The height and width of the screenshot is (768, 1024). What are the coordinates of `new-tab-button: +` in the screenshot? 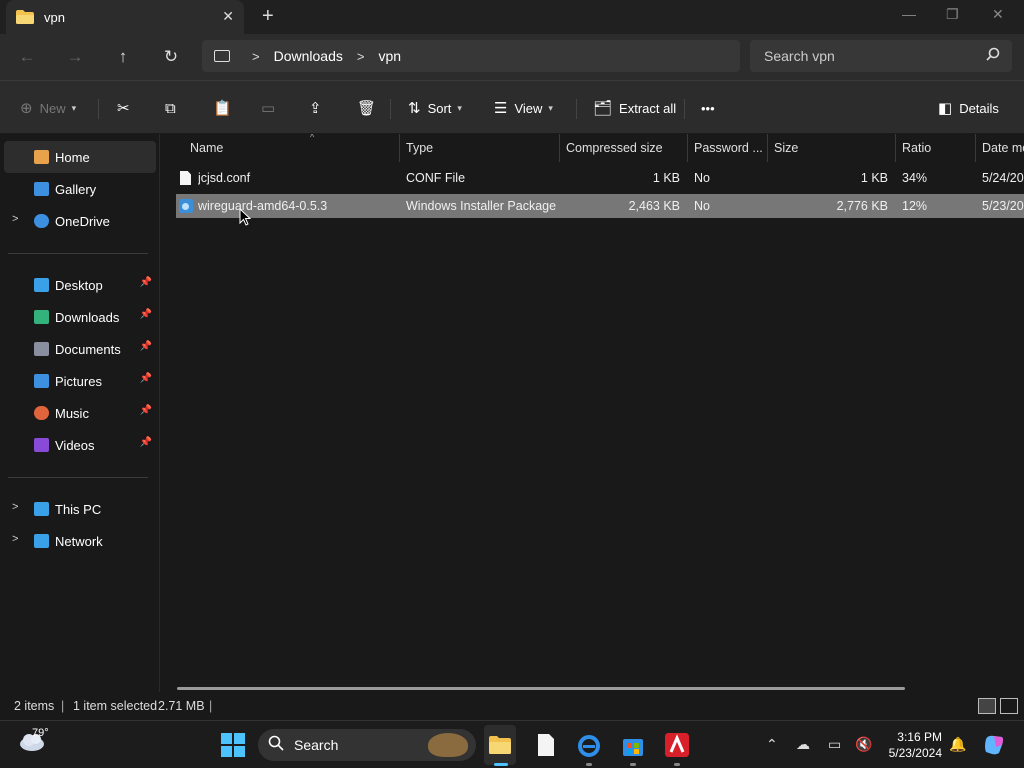 It's located at (268, 16).